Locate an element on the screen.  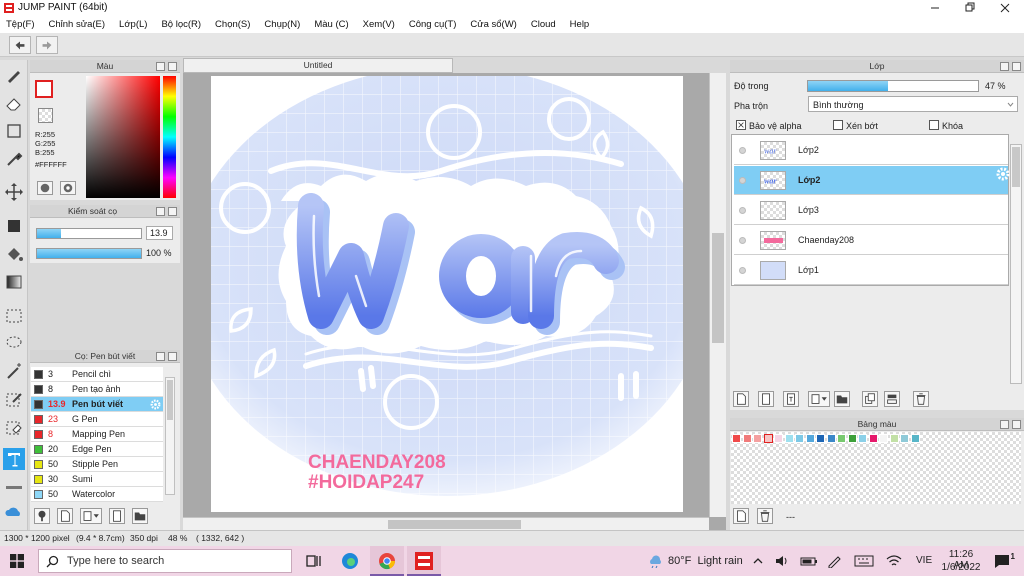
new-text-layer-button is located at coordinates (791, 399).